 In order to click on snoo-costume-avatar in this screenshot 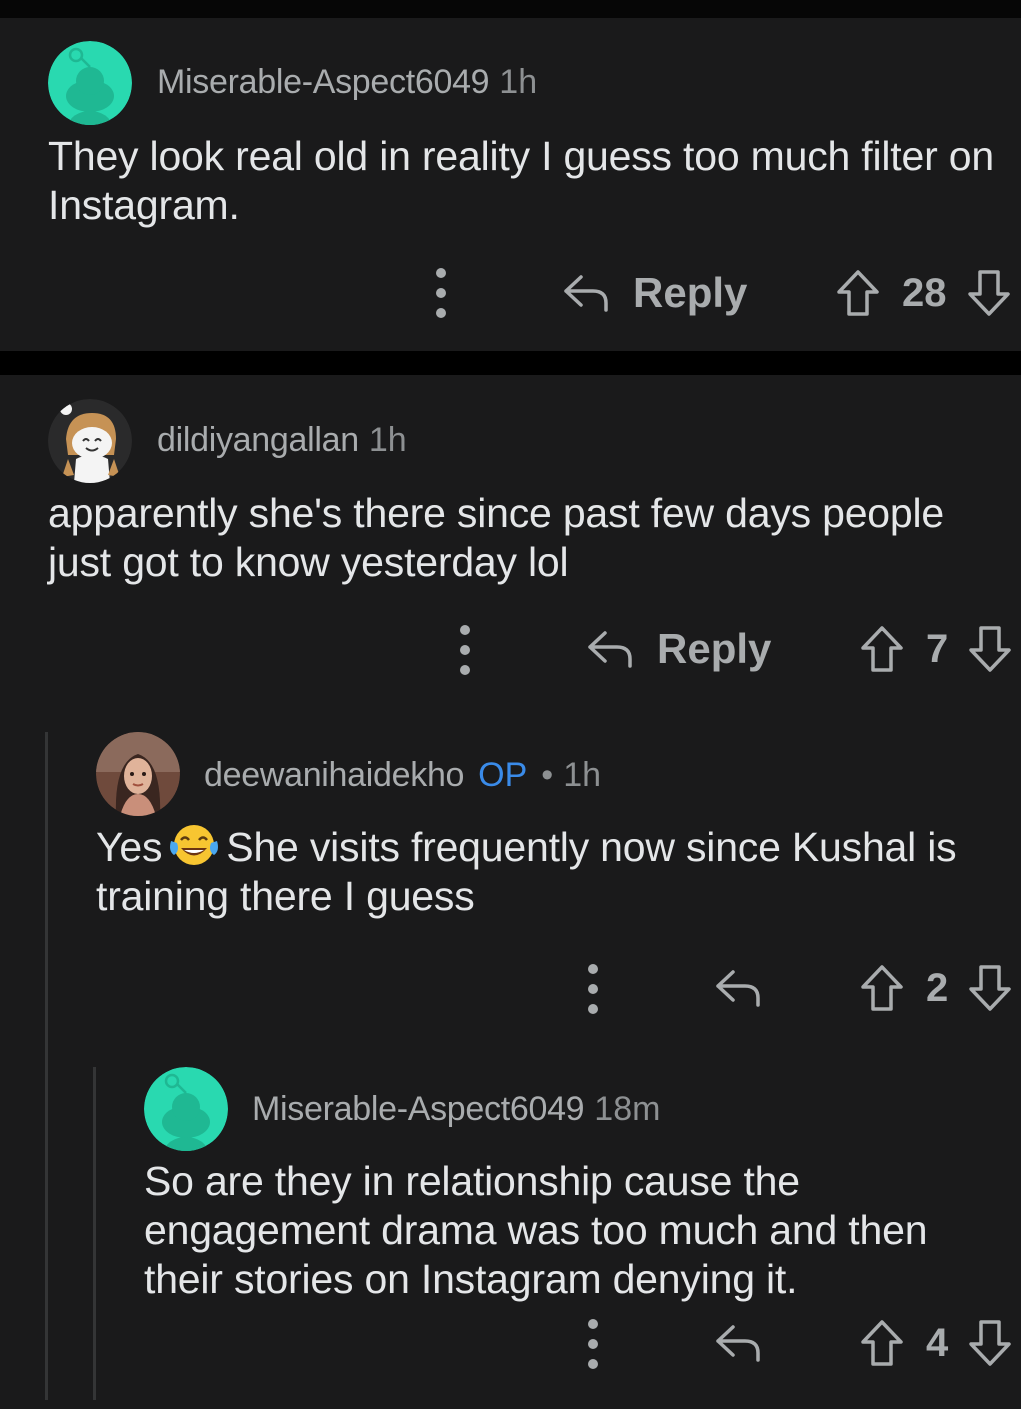, I will do `click(90, 441)`.